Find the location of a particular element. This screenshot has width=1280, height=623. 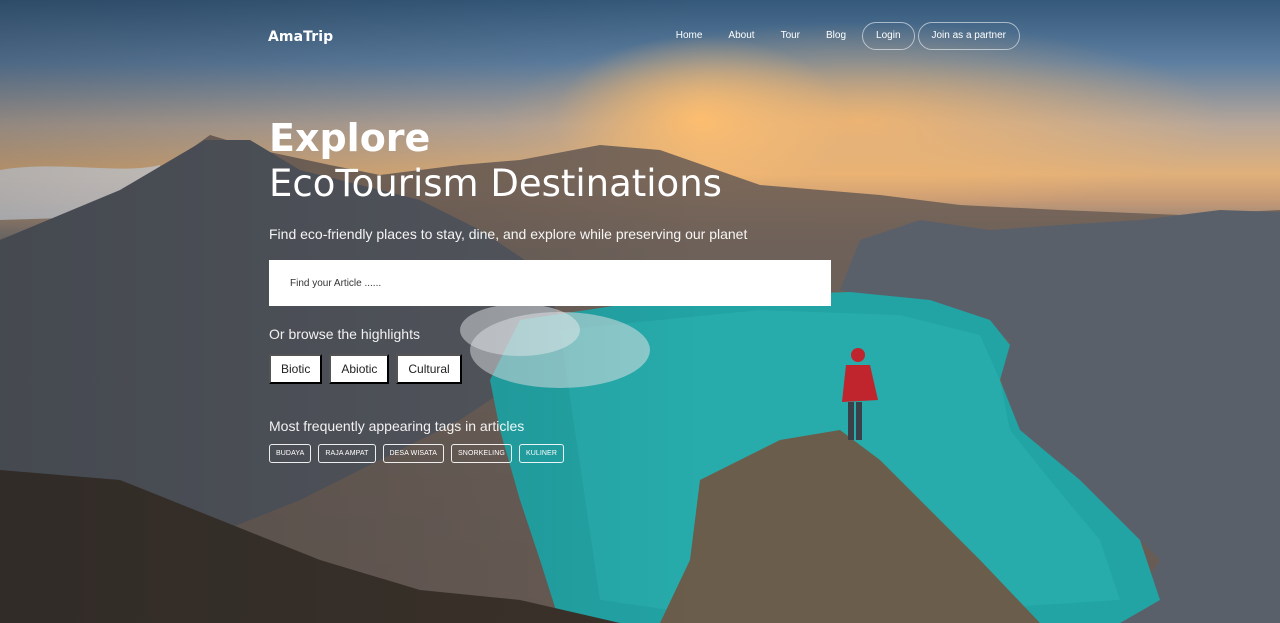

nav-home: Home is located at coordinates (689, 36).